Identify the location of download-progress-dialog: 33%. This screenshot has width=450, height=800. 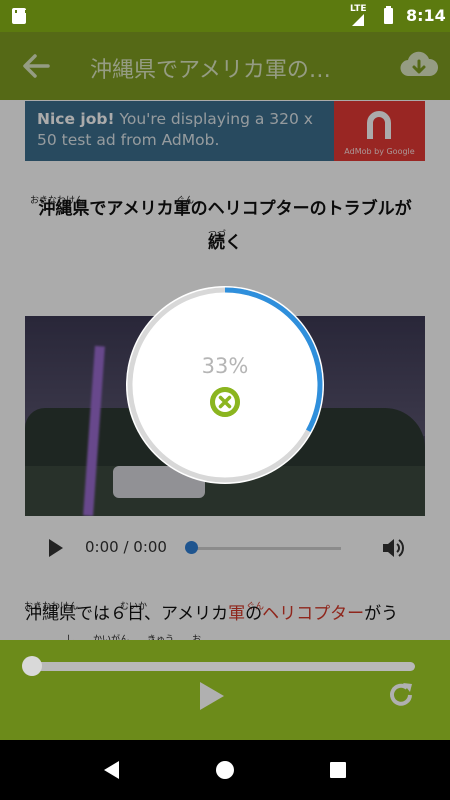
(225, 385).